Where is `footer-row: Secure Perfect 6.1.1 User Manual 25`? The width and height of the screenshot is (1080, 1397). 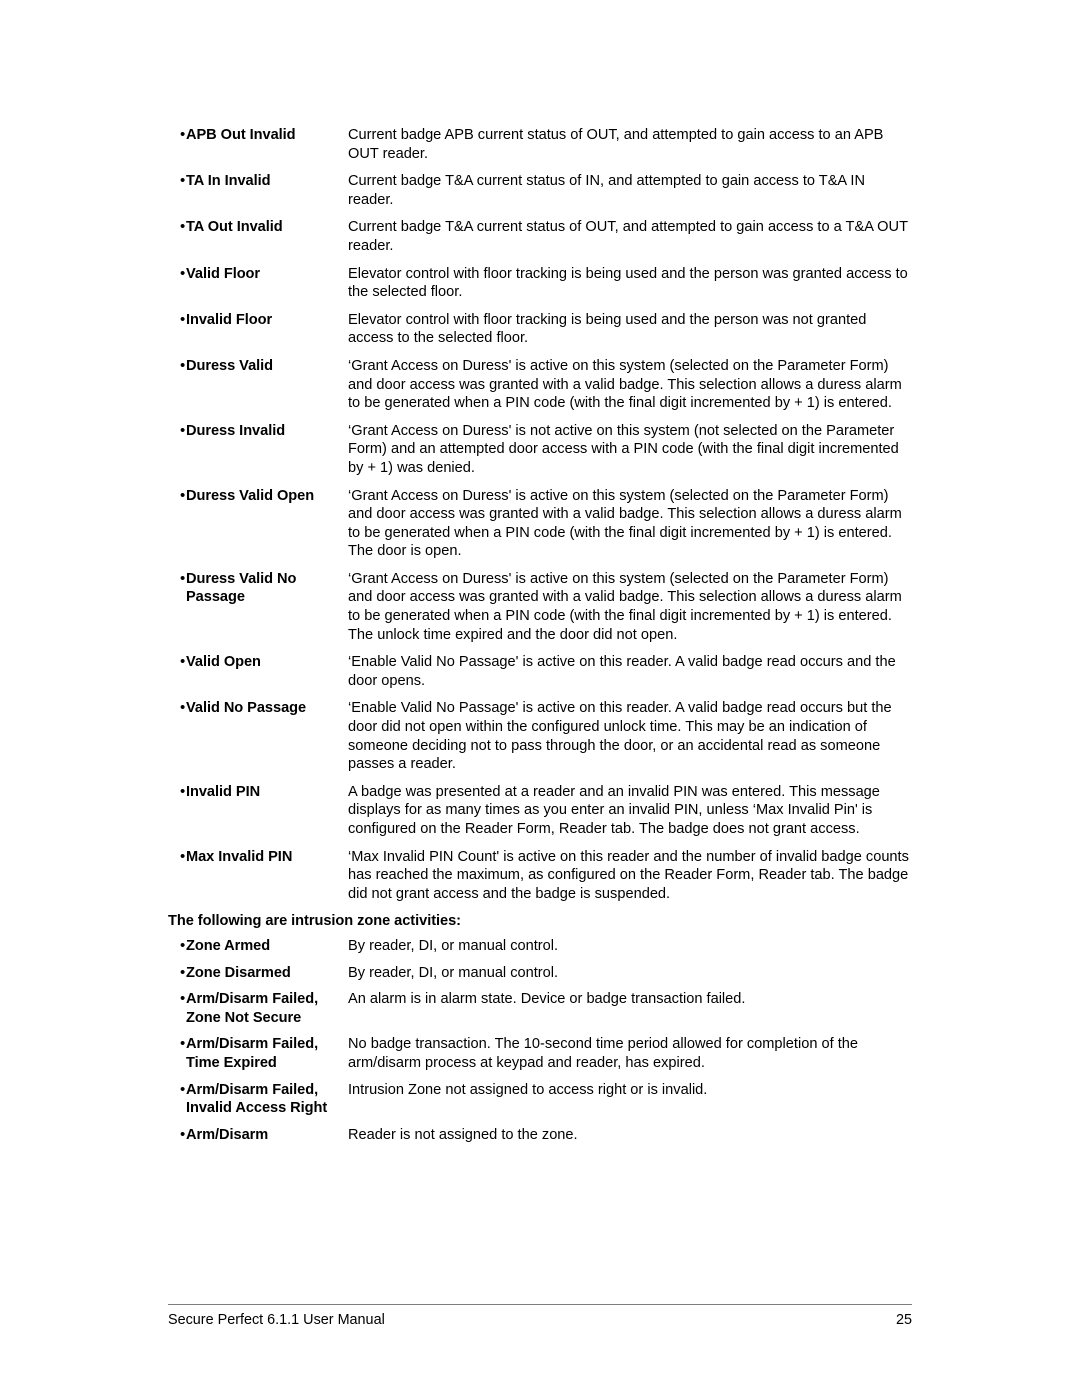 footer-row: Secure Perfect 6.1.1 User Manual 25 is located at coordinates (540, 1320).